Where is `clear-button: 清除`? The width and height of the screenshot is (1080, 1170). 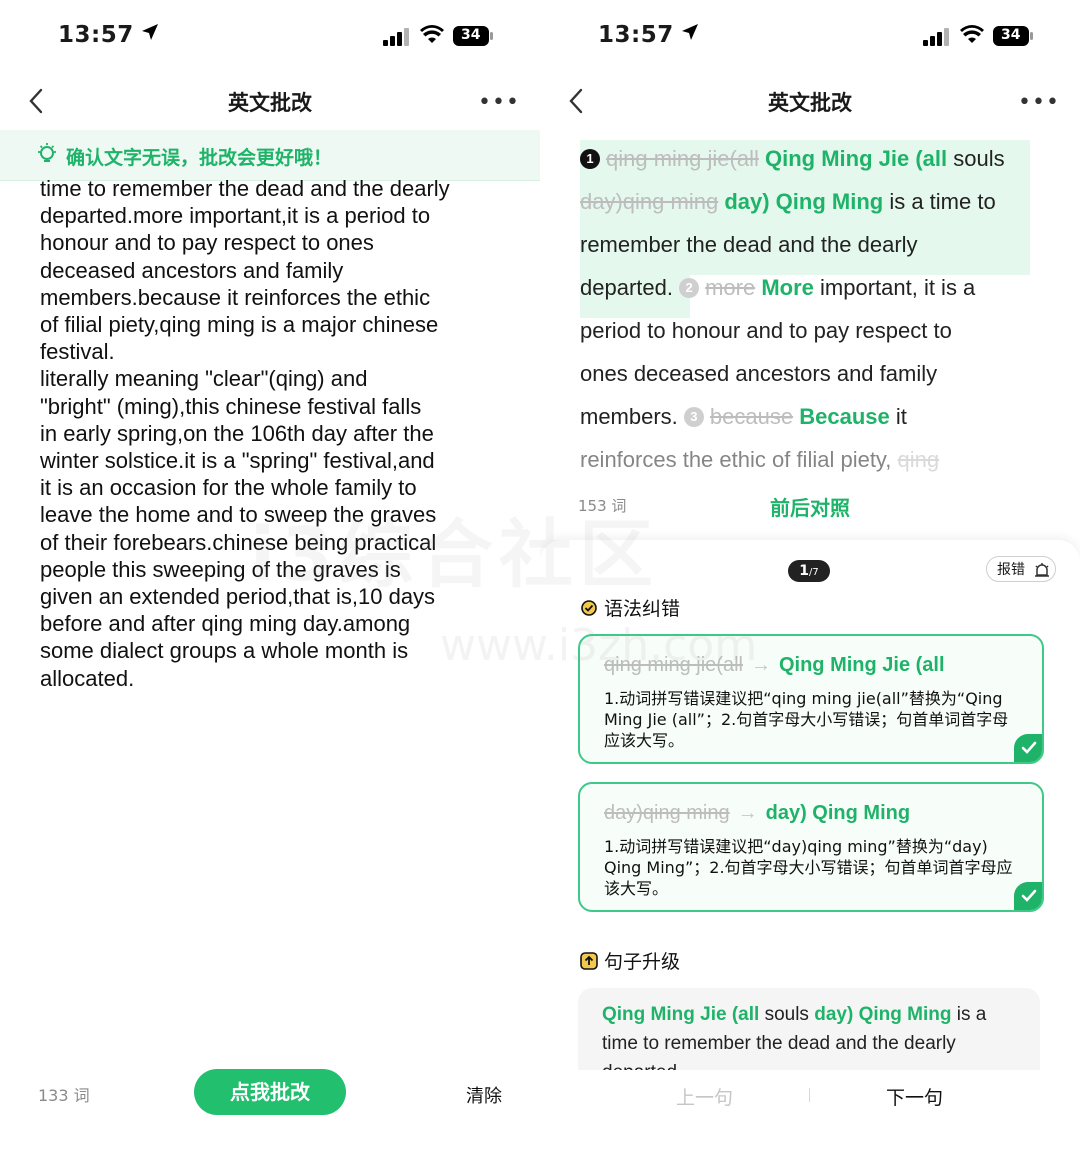
clear-button: 清除 is located at coordinates (484, 1095).